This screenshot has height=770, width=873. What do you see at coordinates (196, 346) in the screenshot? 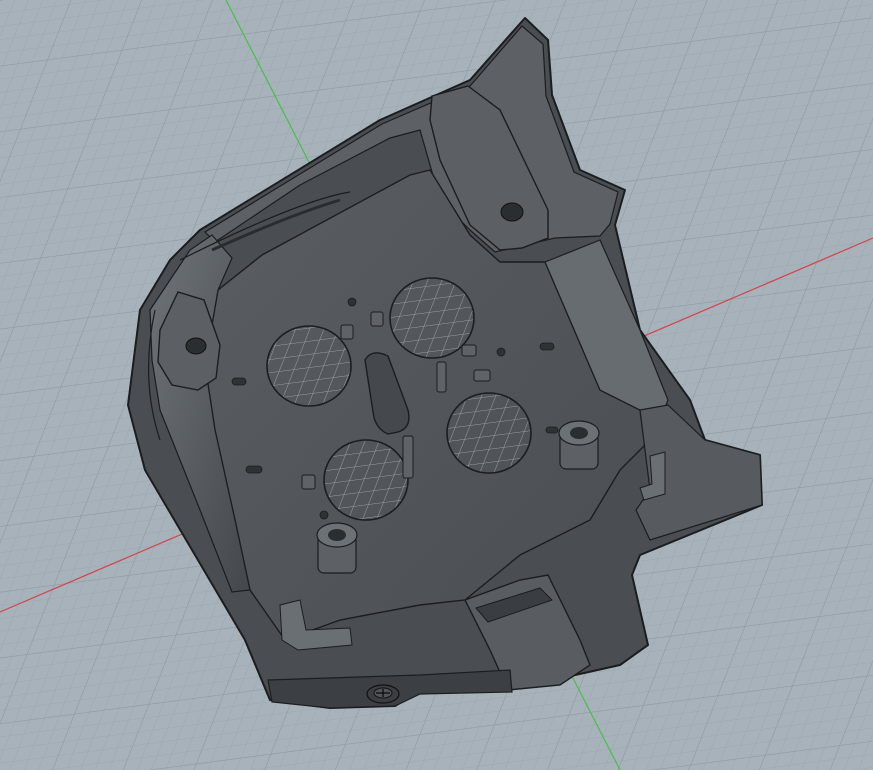
I see `post-hole-left` at bounding box center [196, 346].